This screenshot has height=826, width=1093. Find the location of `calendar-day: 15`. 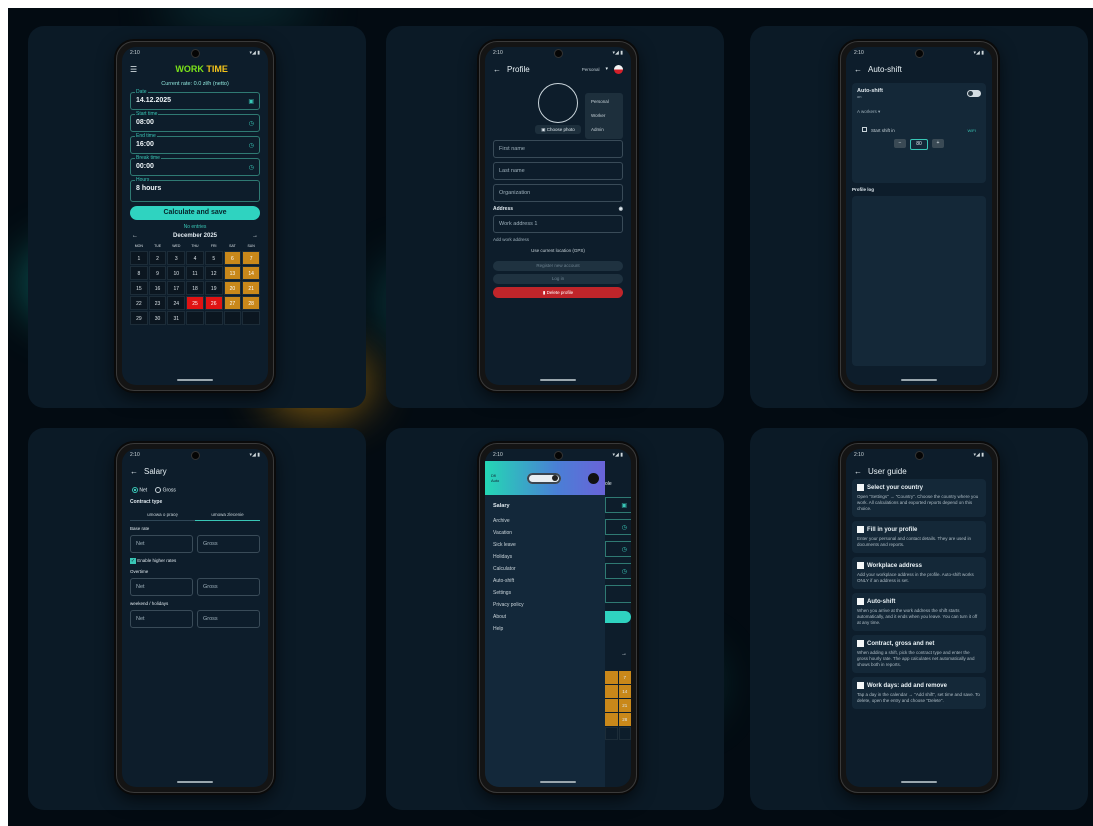

calendar-day: 15 is located at coordinates (139, 288).